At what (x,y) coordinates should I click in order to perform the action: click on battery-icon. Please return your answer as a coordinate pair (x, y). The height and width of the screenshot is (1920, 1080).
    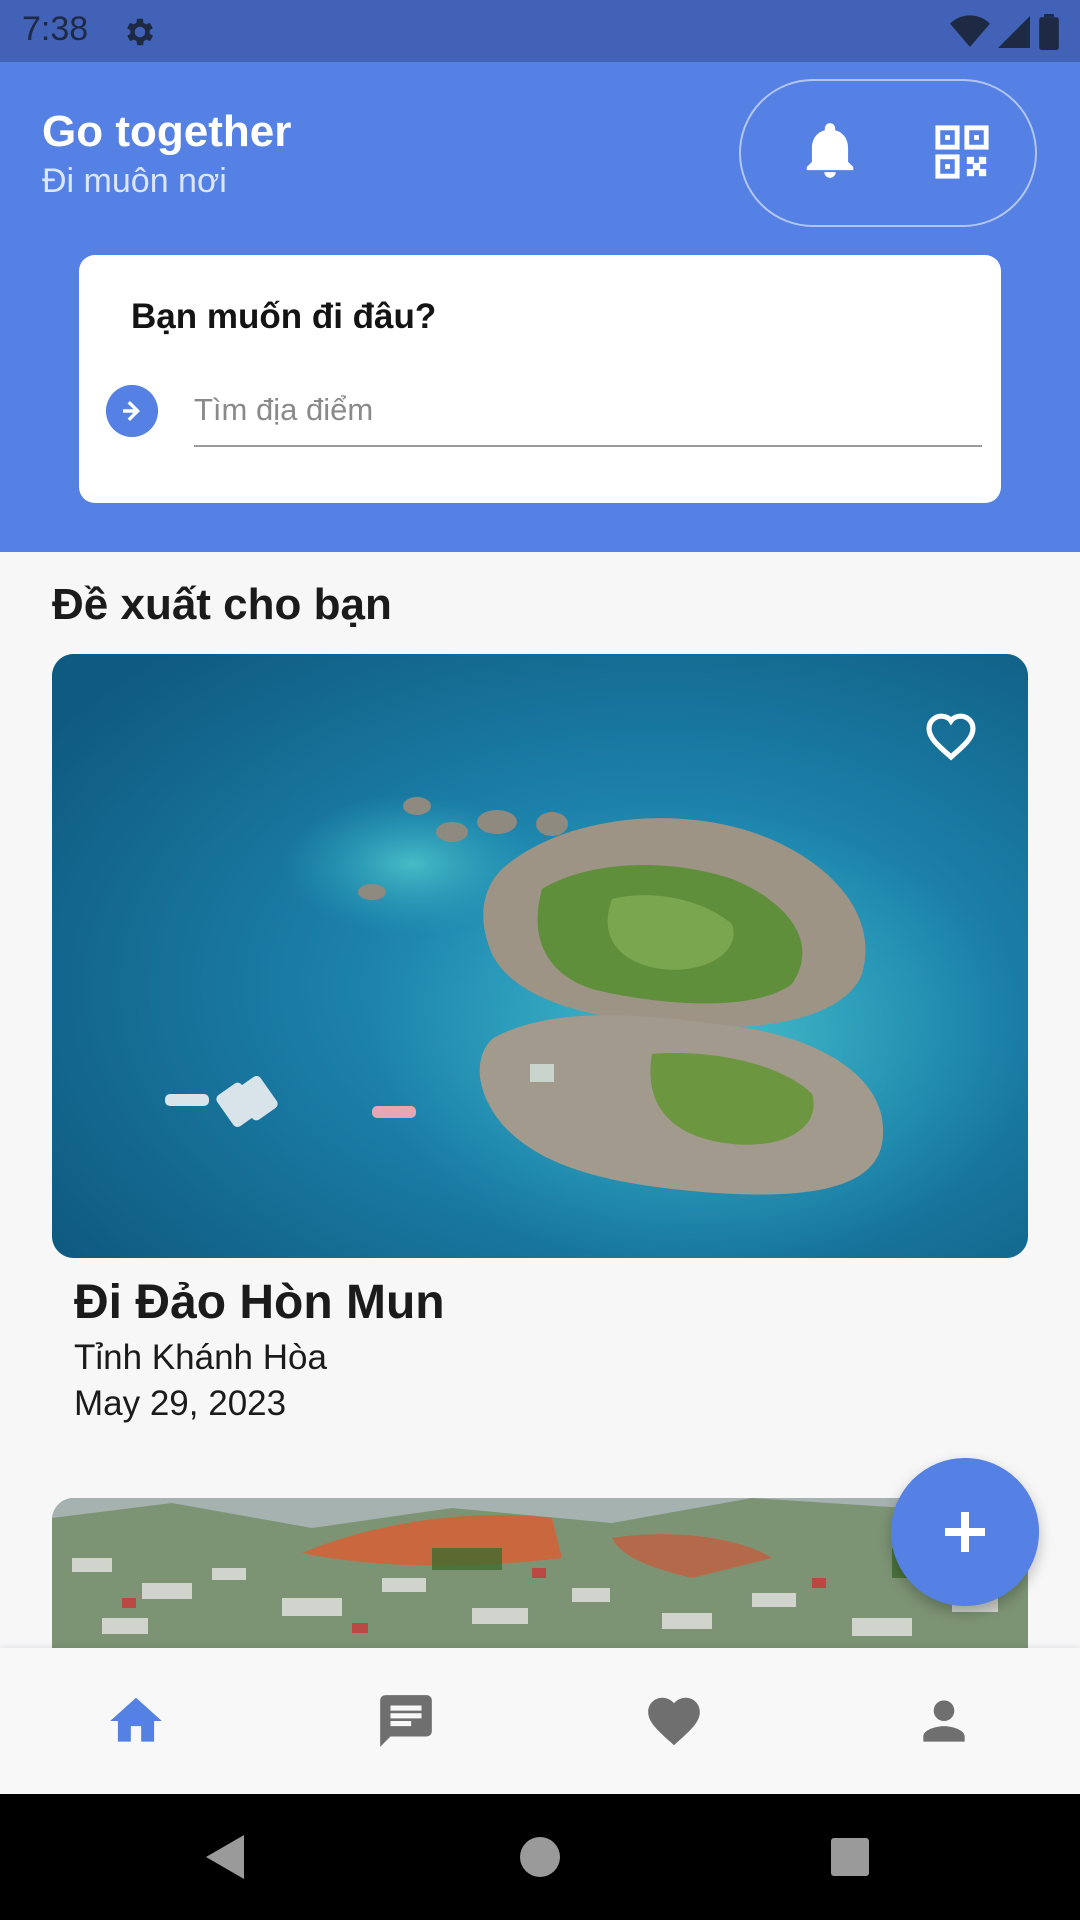
    Looking at the image, I should click on (1049, 32).